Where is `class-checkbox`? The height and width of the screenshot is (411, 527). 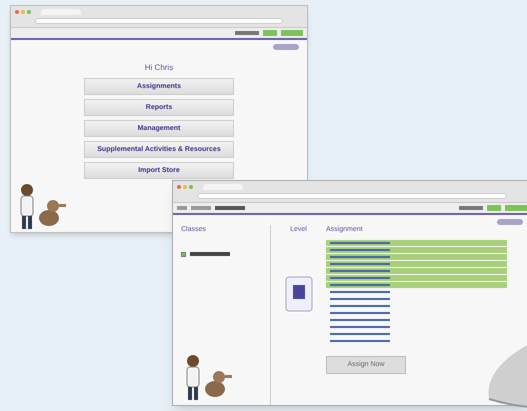 class-checkbox is located at coordinates (183, 254).